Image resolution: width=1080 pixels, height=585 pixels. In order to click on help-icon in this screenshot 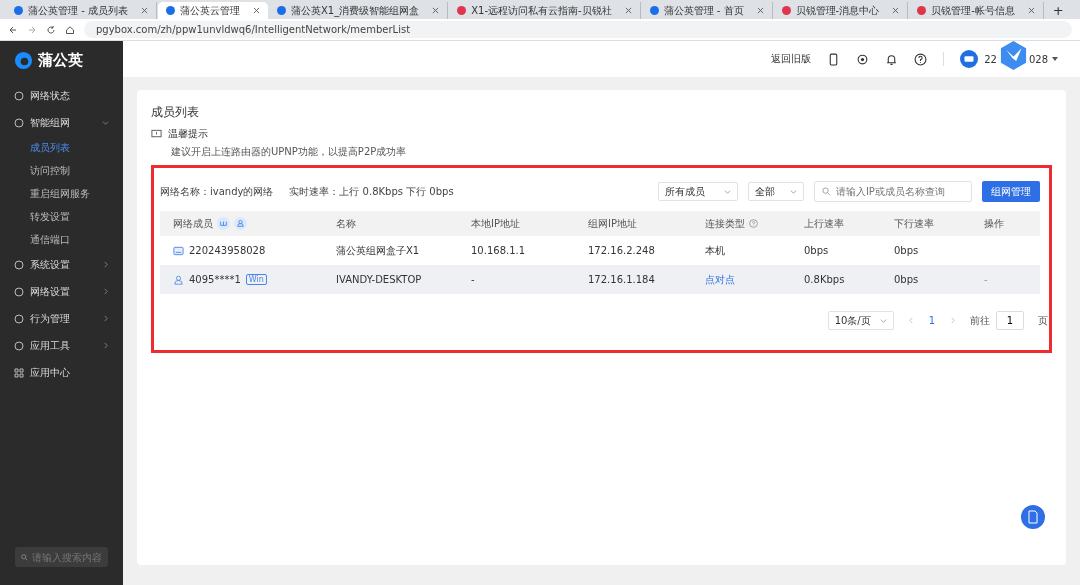, I will do `click(921, 59)`.